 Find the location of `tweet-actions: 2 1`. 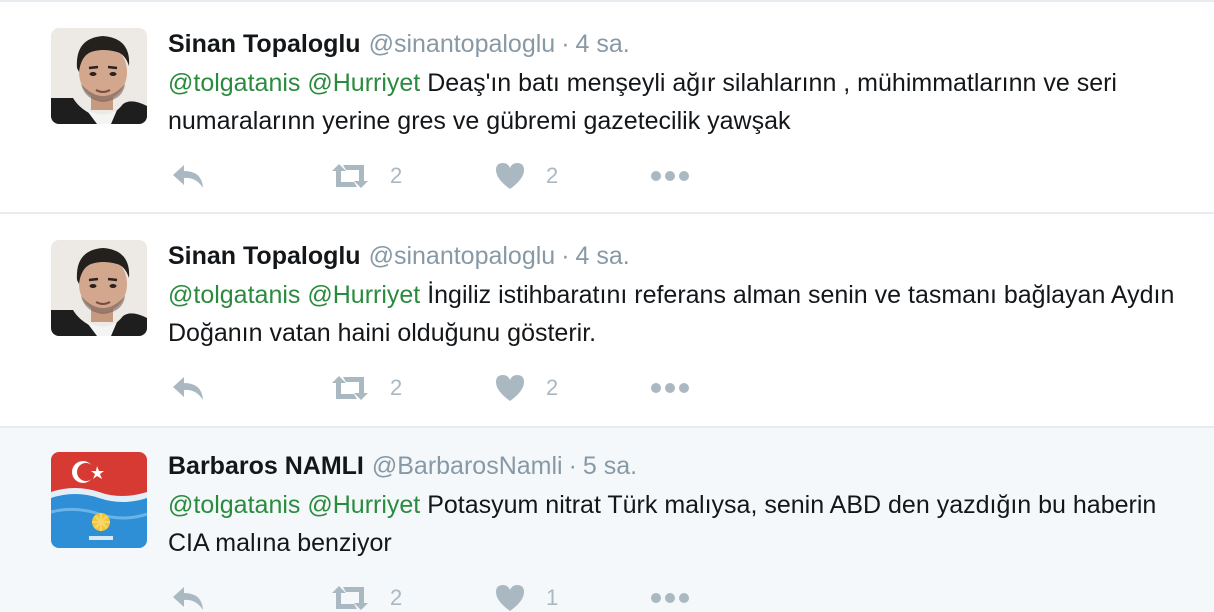

tweet-actions: 2 1 is located at coordinates (448, 595).